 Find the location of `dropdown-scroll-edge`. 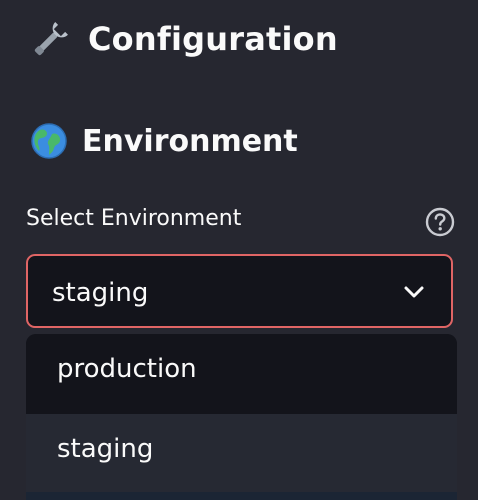

dropdown-scroll-edge is located at coordinates (241, 496).